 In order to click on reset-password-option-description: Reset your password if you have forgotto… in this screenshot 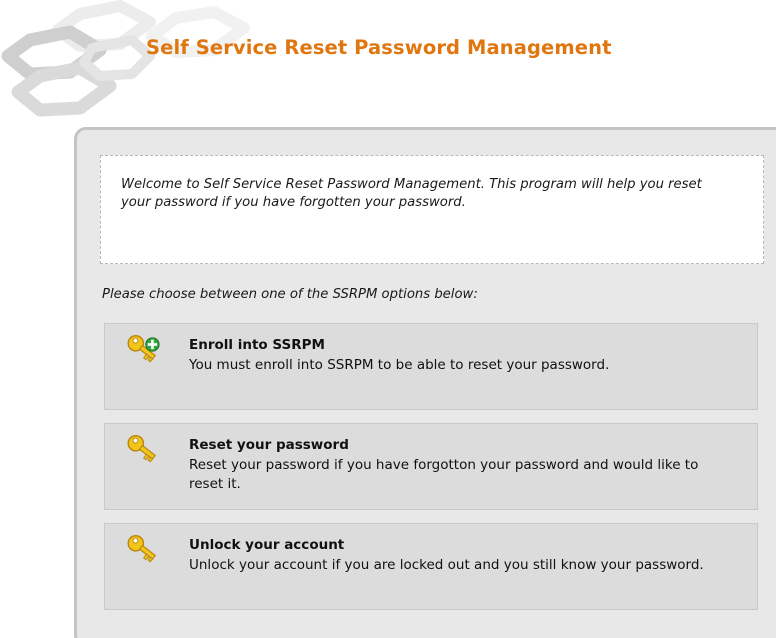, I will do `click(444, 474)`.